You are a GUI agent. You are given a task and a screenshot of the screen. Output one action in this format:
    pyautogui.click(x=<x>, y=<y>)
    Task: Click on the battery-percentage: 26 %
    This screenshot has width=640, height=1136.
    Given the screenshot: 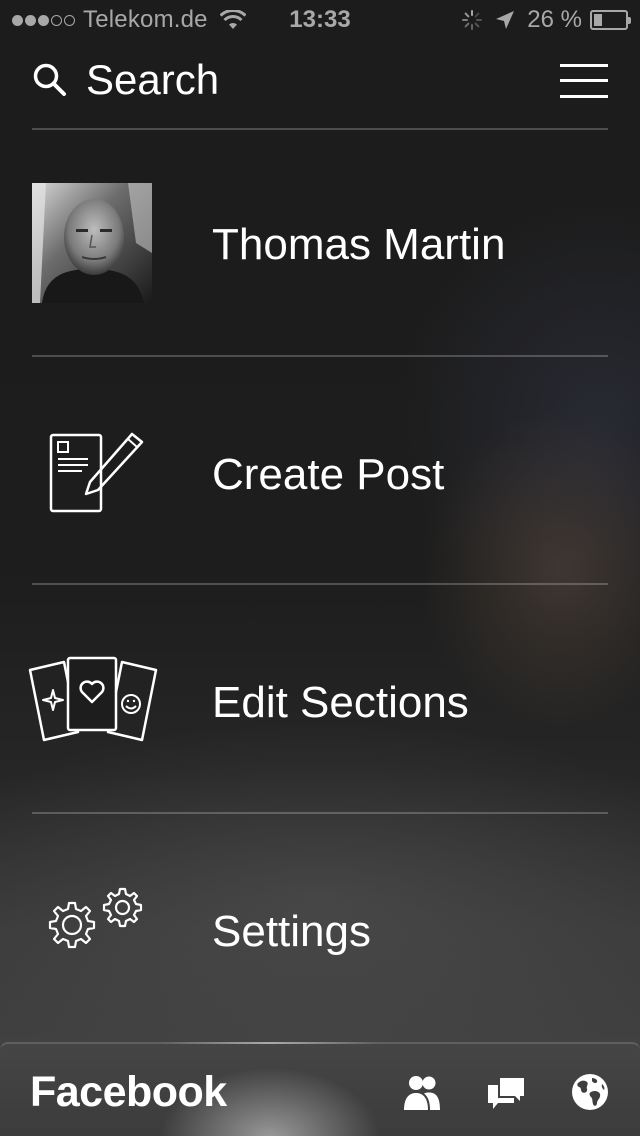 What is the action you would take?
    pyautogui.click(x=554, y=19)
    